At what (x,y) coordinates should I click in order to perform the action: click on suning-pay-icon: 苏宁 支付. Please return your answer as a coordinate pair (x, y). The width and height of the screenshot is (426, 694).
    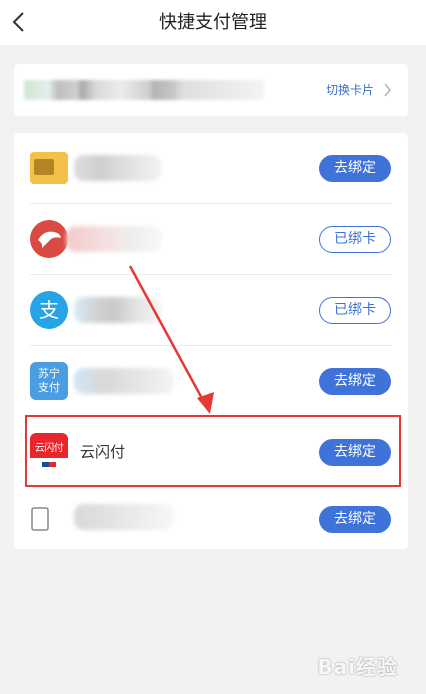
    Looking at the image, I should click on (49, 381).